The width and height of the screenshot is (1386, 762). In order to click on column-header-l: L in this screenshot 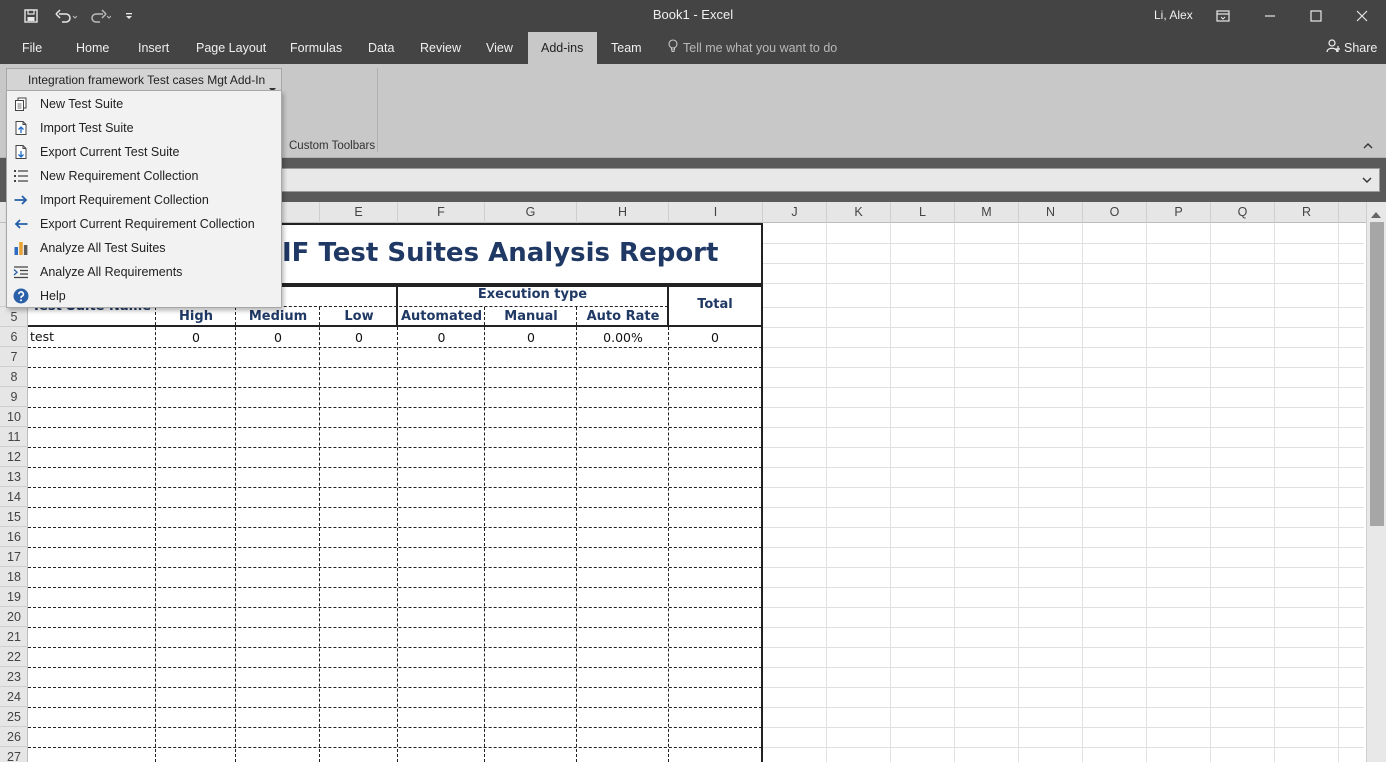, I will do `click(923, 212)`.